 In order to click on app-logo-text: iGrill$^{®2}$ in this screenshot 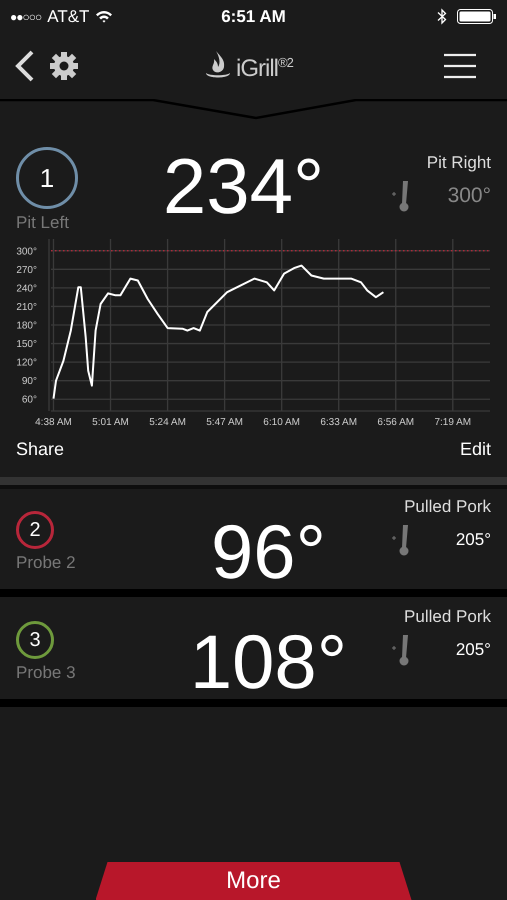, I will do `click(264, 69)`.